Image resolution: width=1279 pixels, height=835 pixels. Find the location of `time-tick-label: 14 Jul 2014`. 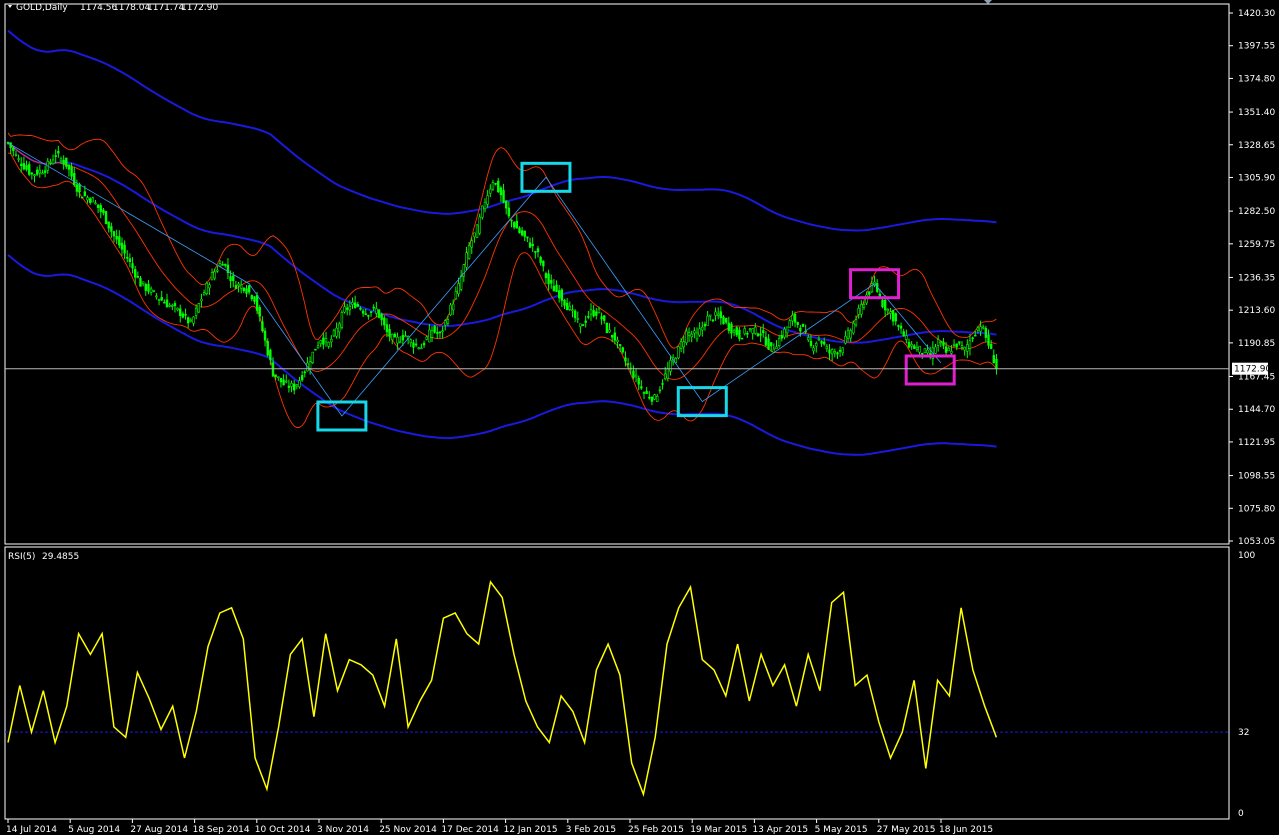

time-tick-label: 14 Jul 2014 is located at coordinates (31, 830).